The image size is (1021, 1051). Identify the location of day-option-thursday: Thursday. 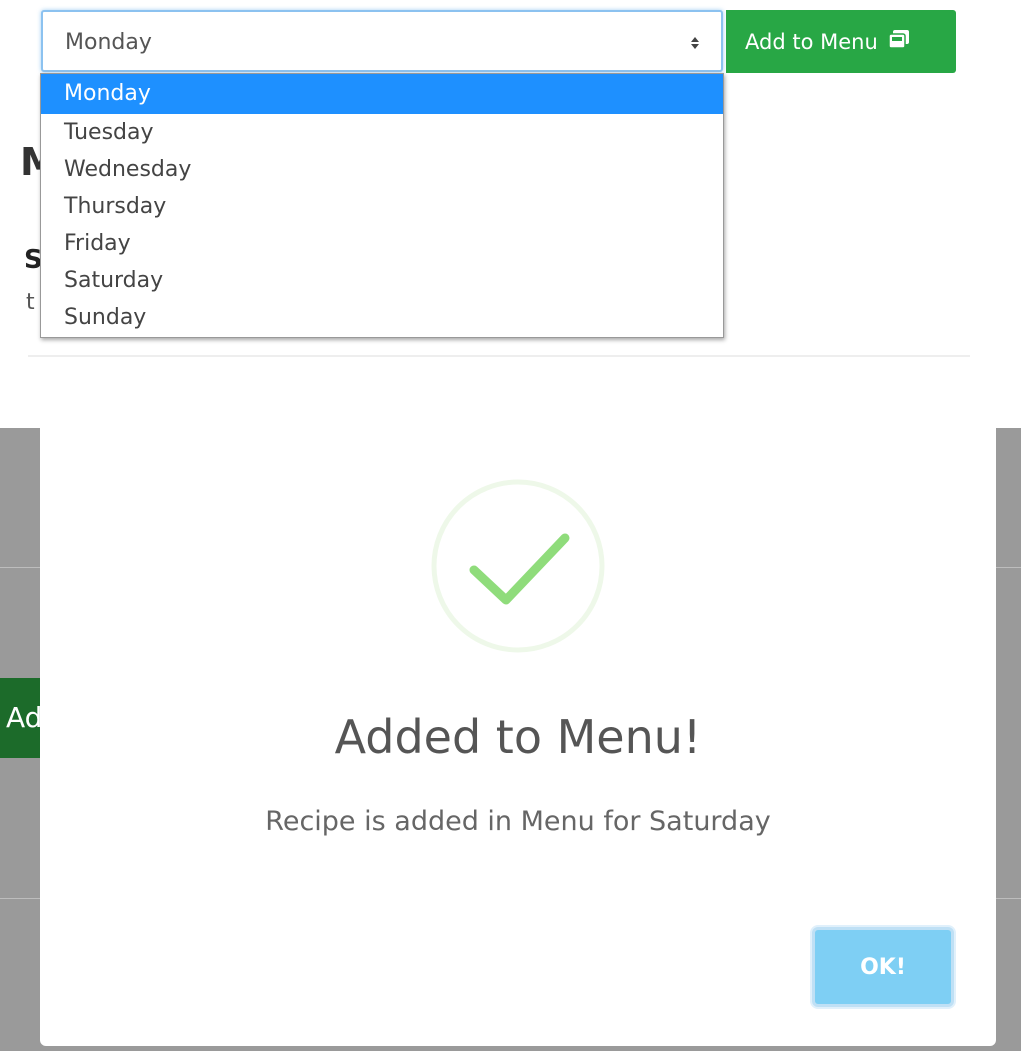
(382, 206).